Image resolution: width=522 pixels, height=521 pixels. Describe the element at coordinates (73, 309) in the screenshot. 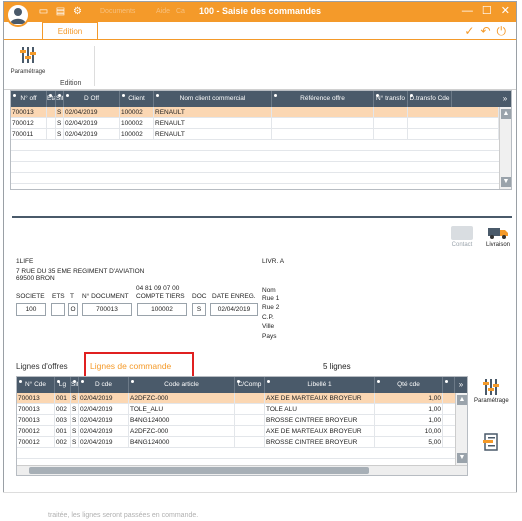

I see `t-field: O` at that location.